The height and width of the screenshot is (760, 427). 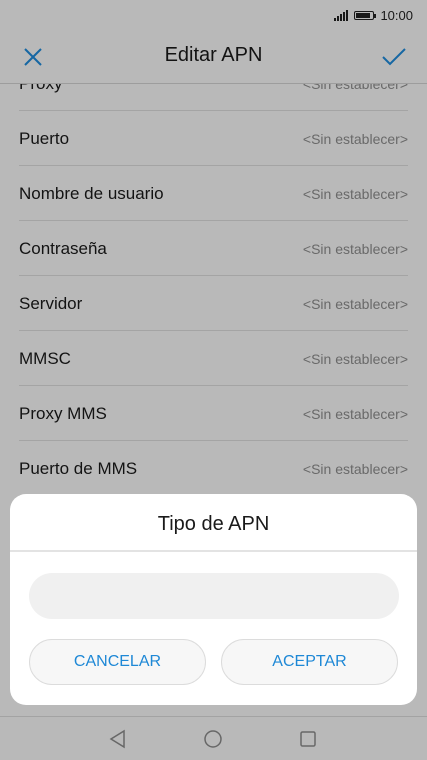 What do you see at coordinates (117, 662) in the screenshot?
I see `cancel-button: CANCELAR` at bounding box center [117, 662].